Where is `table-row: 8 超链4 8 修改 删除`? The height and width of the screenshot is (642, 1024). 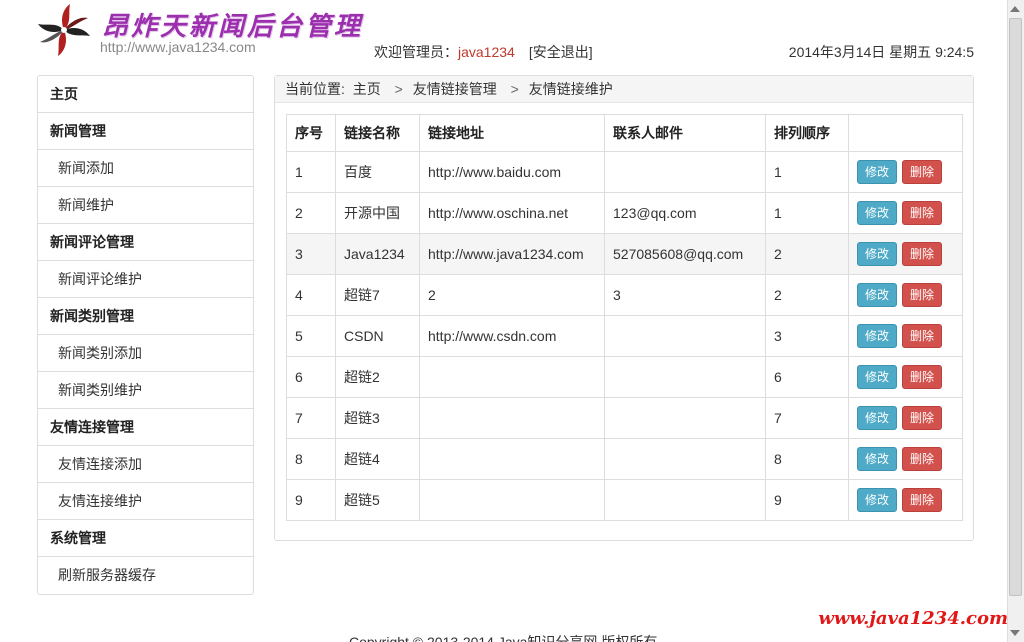 table-row: 8 超链4 8 修改 删除 is located at coordinates (624, 459).